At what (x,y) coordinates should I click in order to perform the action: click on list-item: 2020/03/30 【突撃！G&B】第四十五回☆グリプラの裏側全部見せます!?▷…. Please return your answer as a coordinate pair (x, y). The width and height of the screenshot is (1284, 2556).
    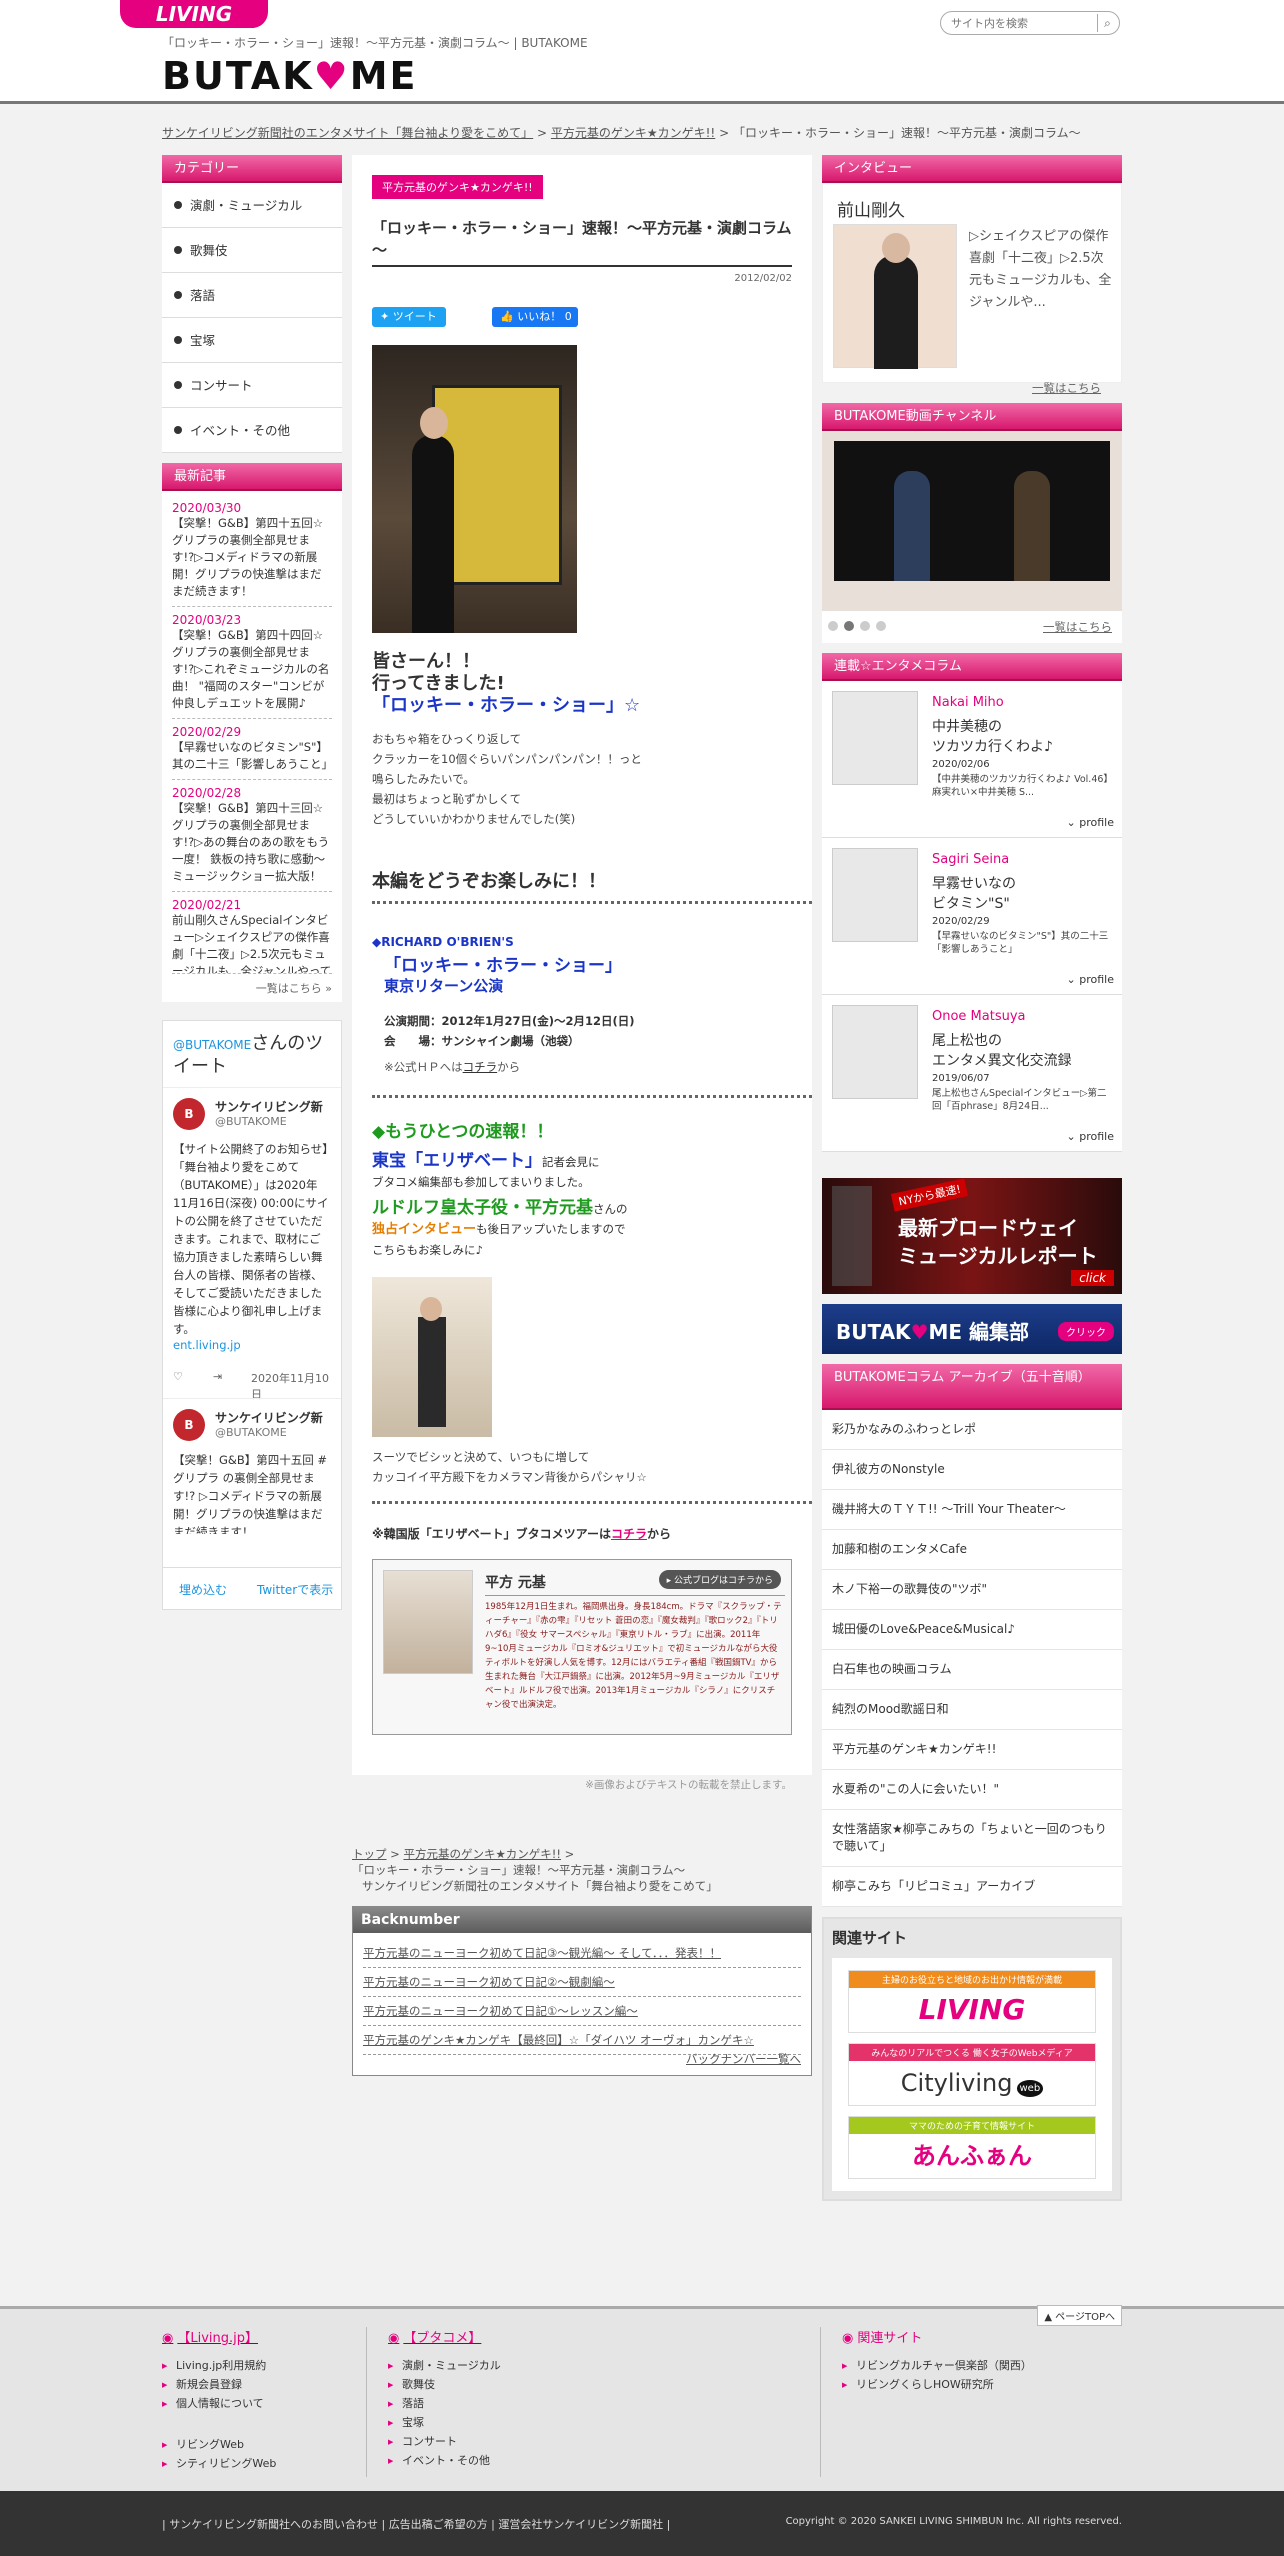
    Looking at the image, I should click on (252, 551).